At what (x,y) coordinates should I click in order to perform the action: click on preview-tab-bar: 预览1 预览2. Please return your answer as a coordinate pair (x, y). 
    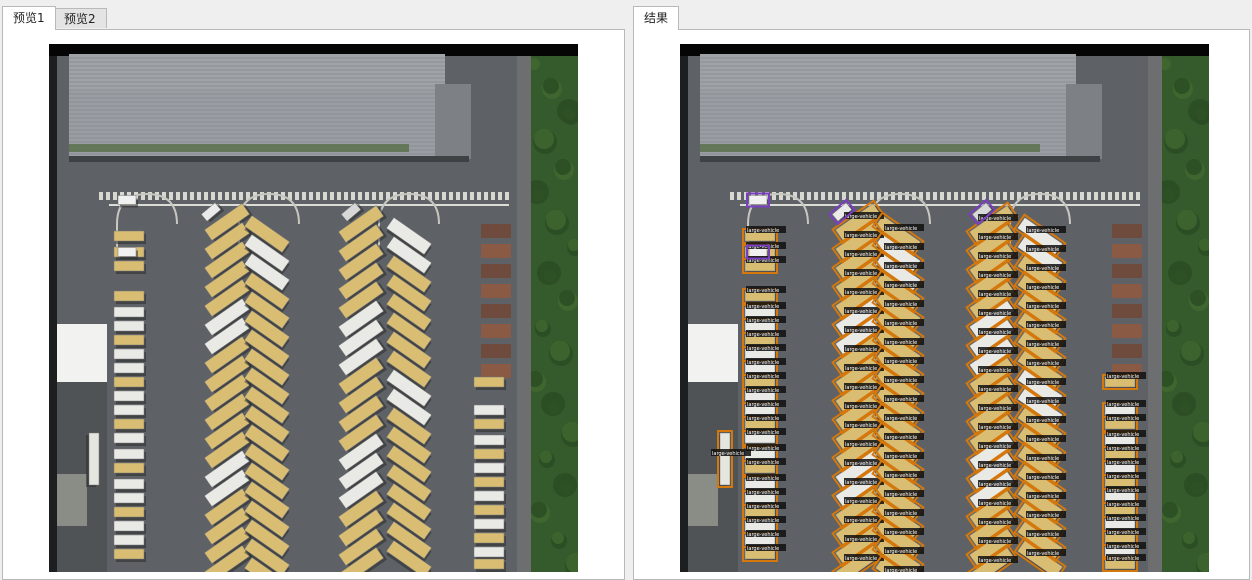
    Looking at the image, I should click on (313, 18).